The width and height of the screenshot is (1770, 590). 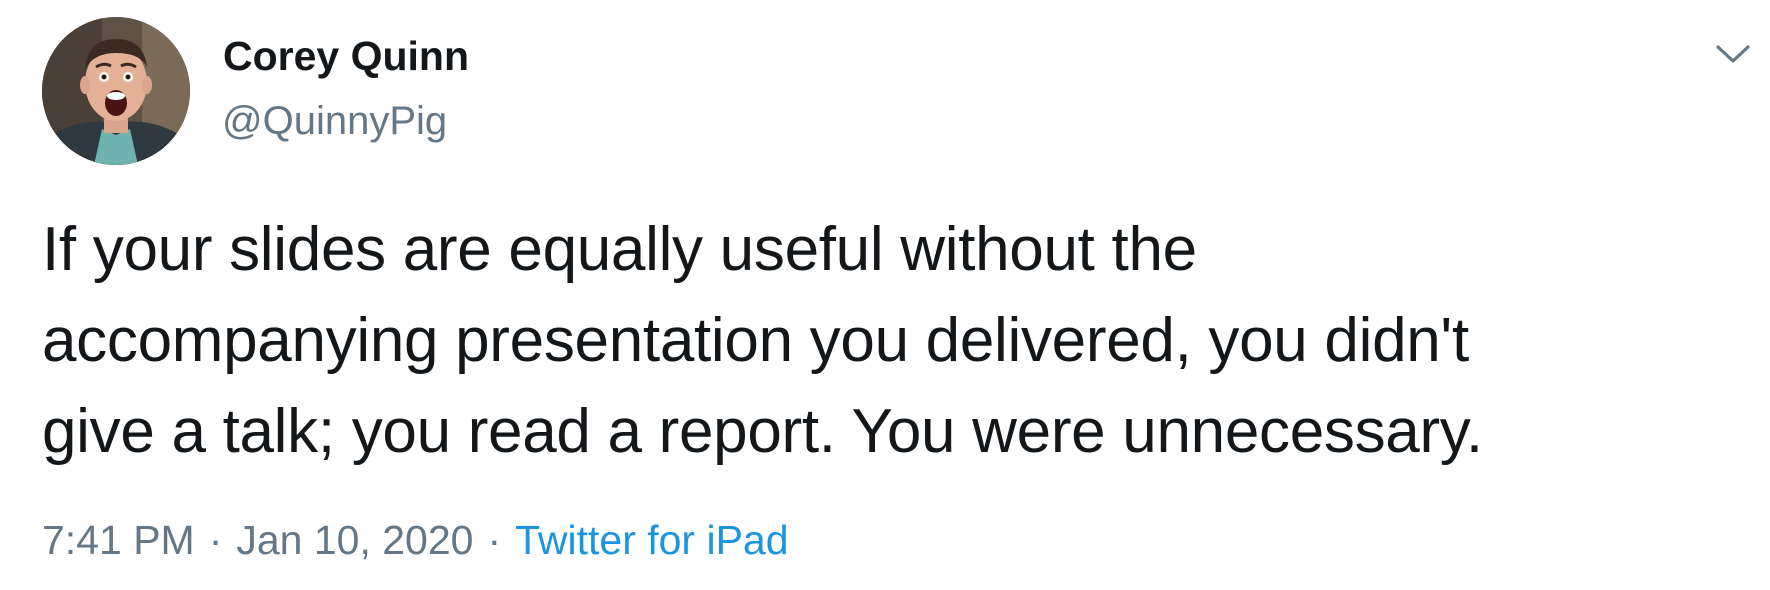 What do you see at coordinates (1733, 53) in the screenshot?
I see `chevron-down-icon` at bounding box center [1733, 53].